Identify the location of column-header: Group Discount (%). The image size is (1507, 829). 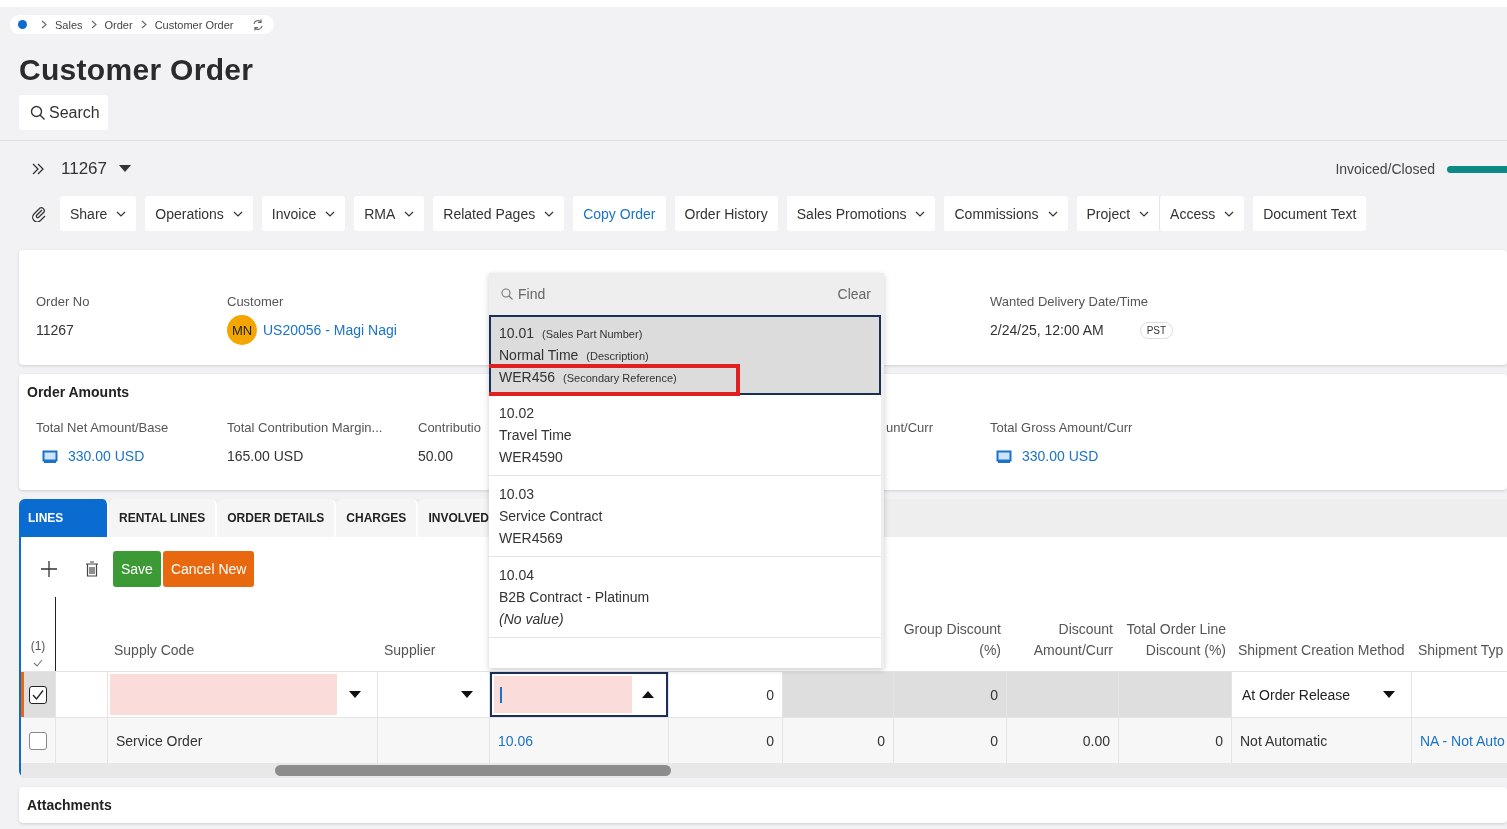
(950, 640).